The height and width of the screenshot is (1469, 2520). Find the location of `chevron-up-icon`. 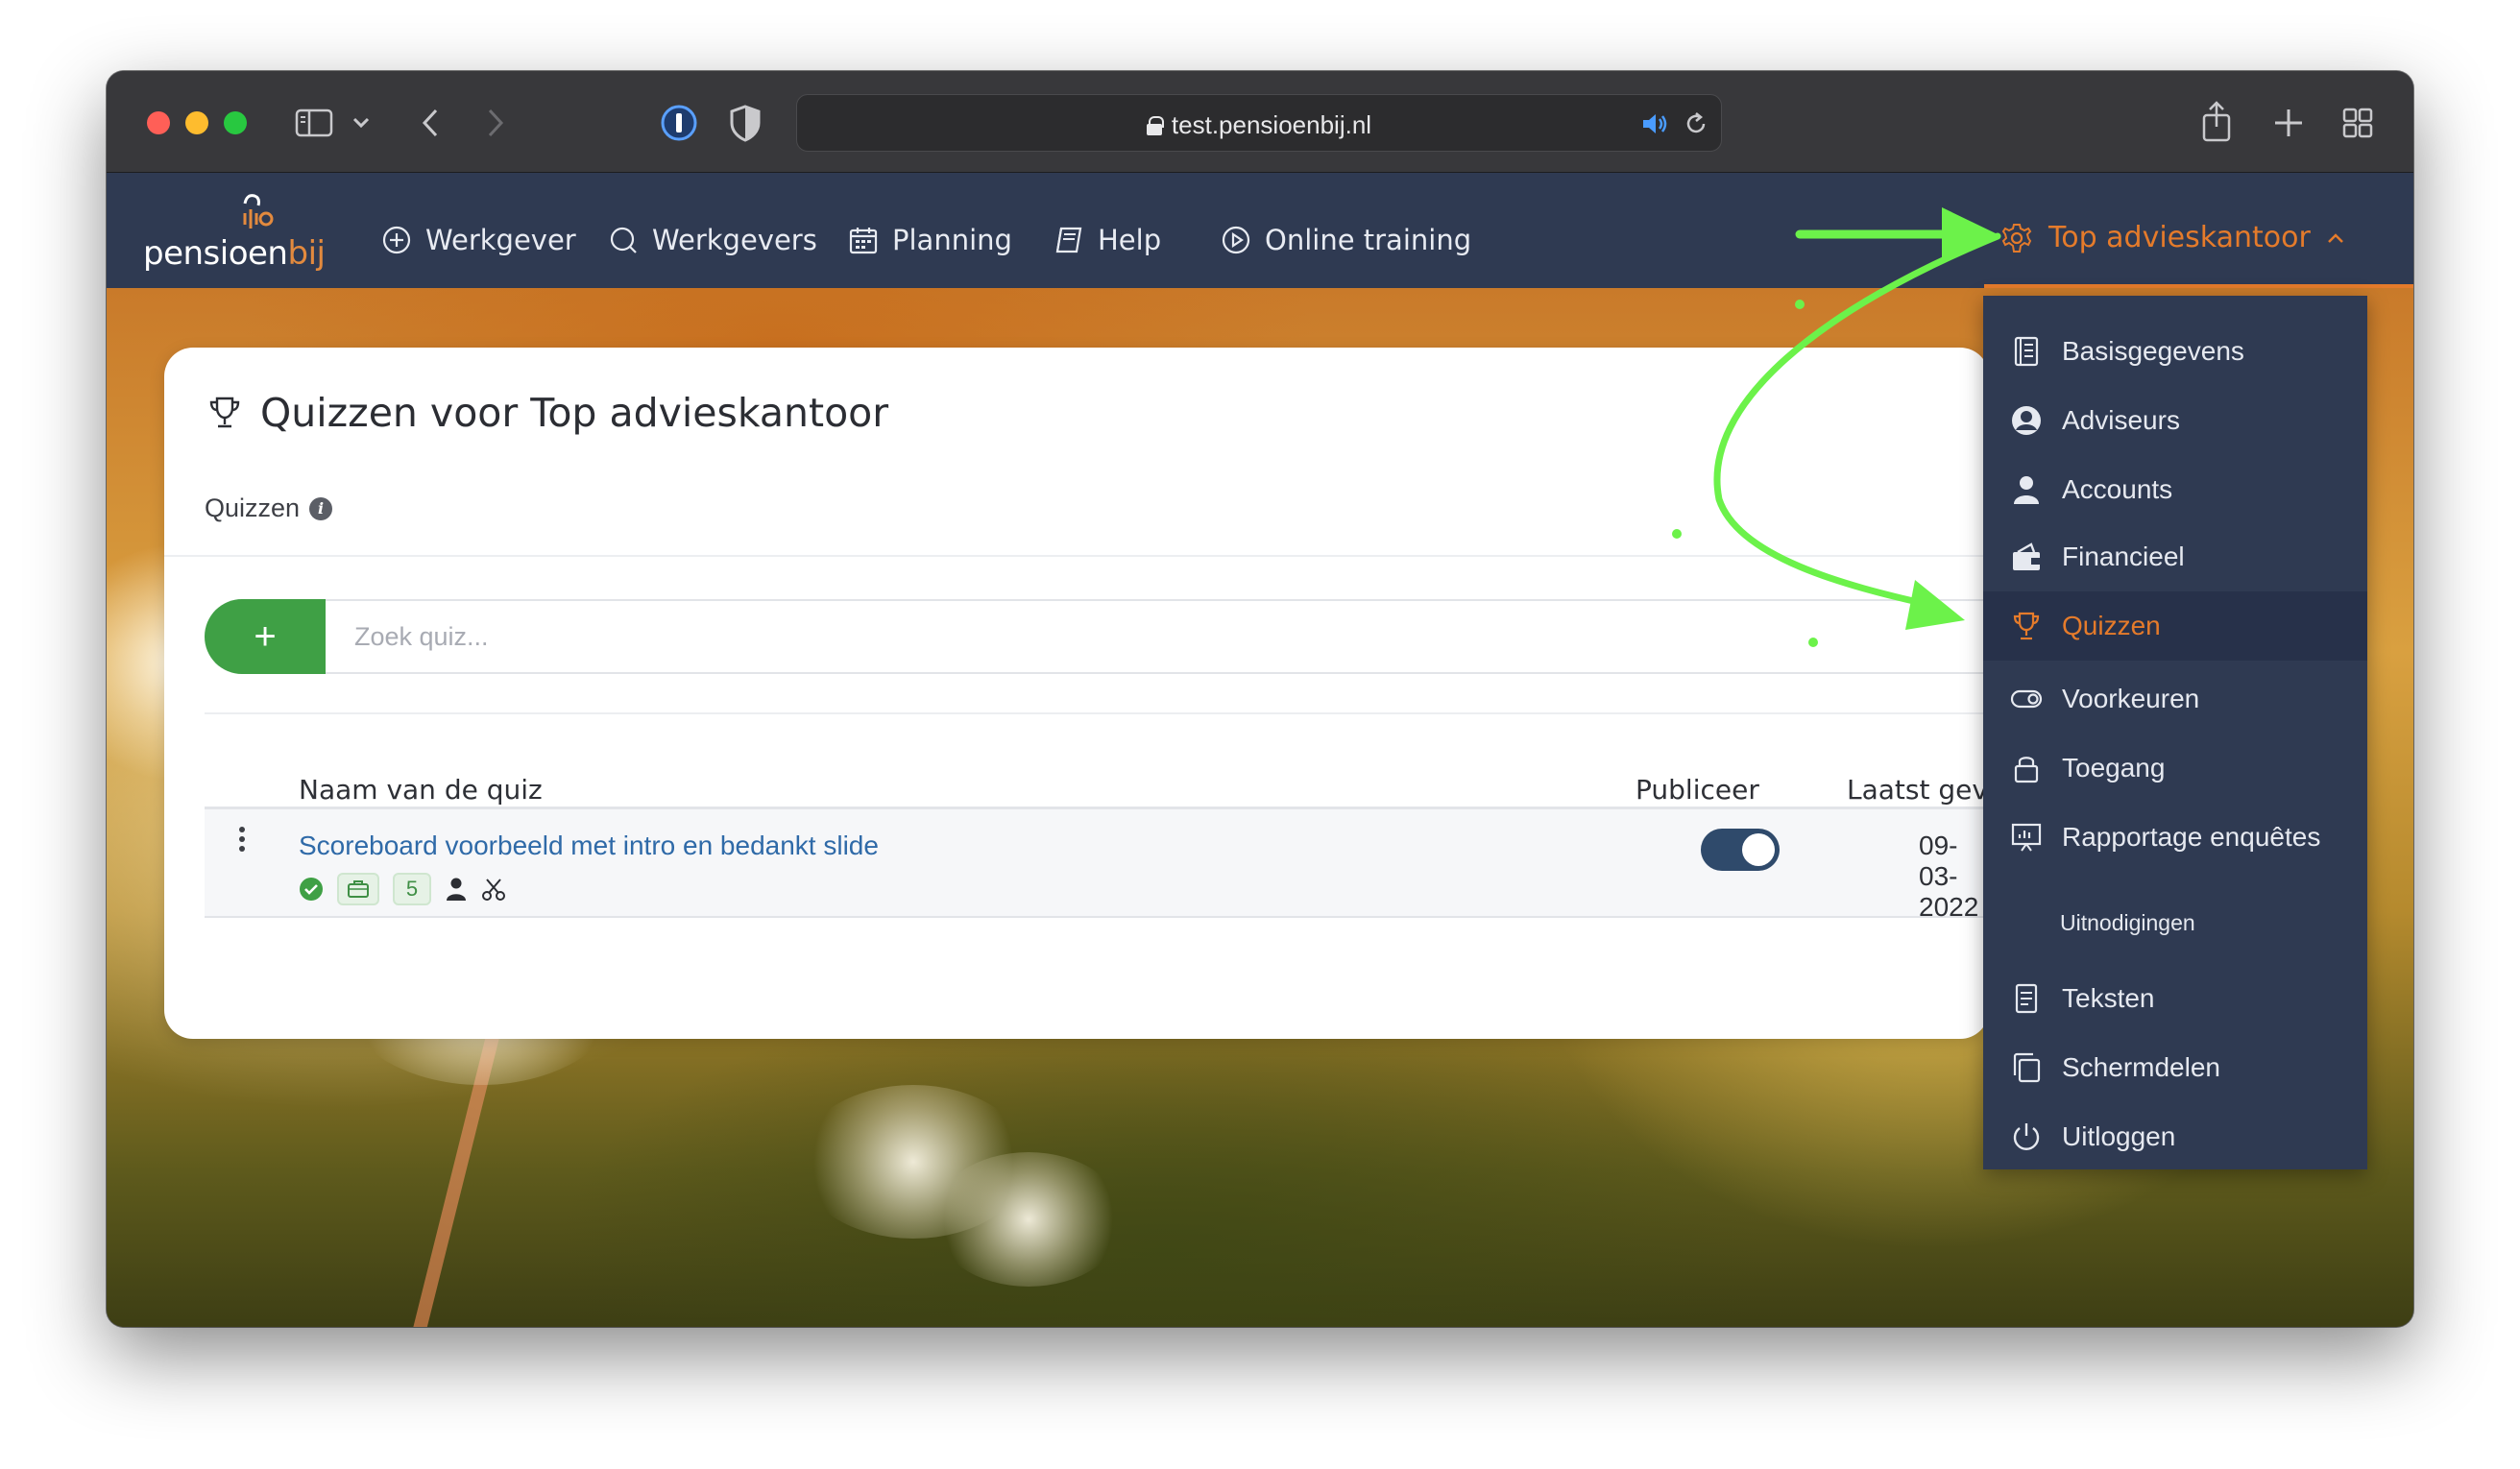

chevron-up-icon is located at coordinates (2335, 237).